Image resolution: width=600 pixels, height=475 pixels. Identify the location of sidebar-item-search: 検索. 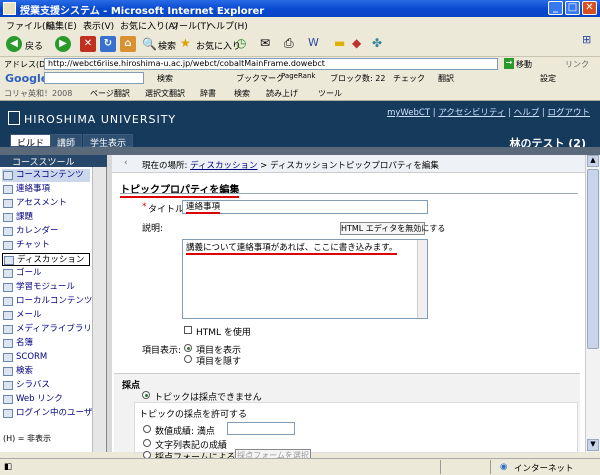
(46, 371).